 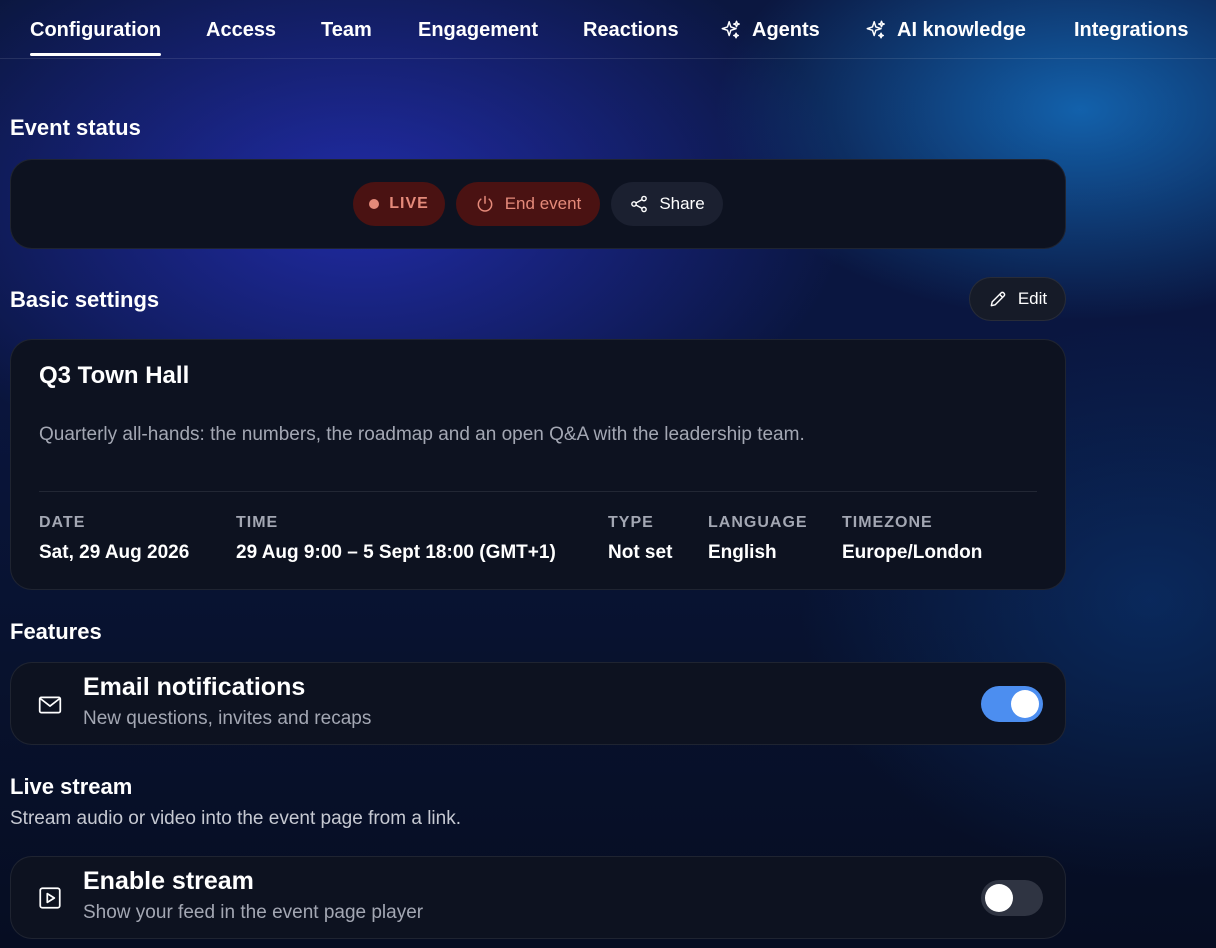 I want to click on share-icon, so click(x=639, y=204).